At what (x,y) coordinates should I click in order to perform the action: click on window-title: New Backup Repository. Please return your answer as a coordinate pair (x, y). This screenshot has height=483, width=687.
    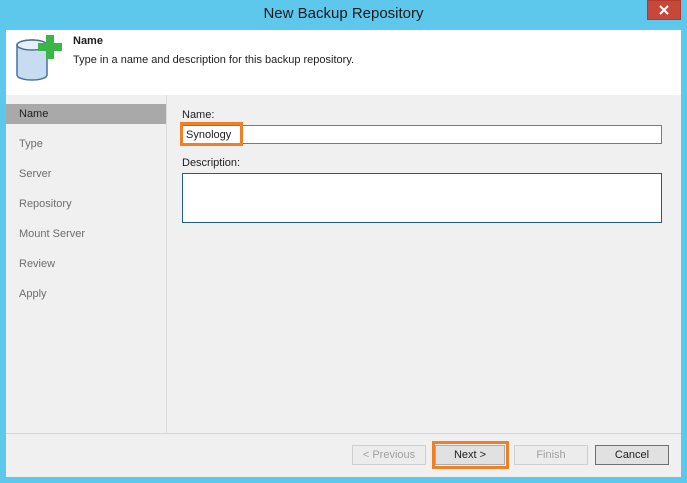
    Looking at the image, I should click on (343, 13).